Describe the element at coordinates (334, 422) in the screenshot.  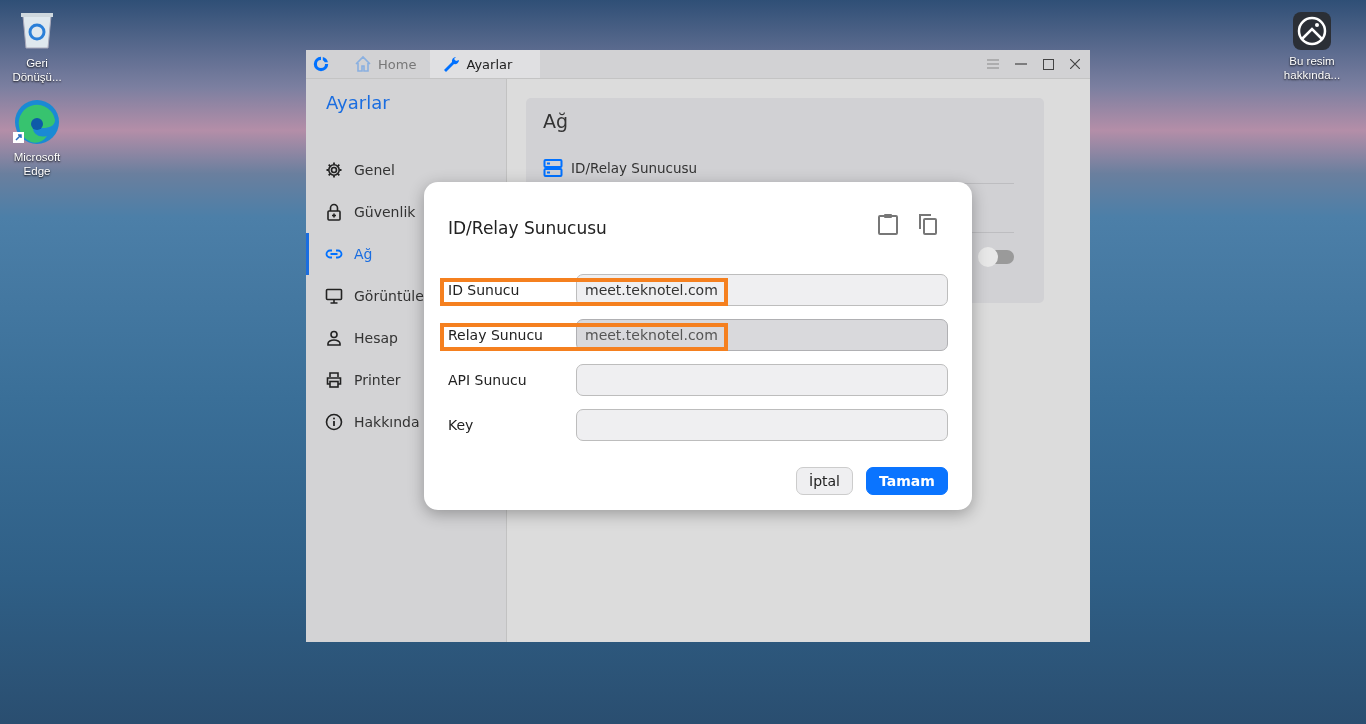
I see `info-icon` at that location.